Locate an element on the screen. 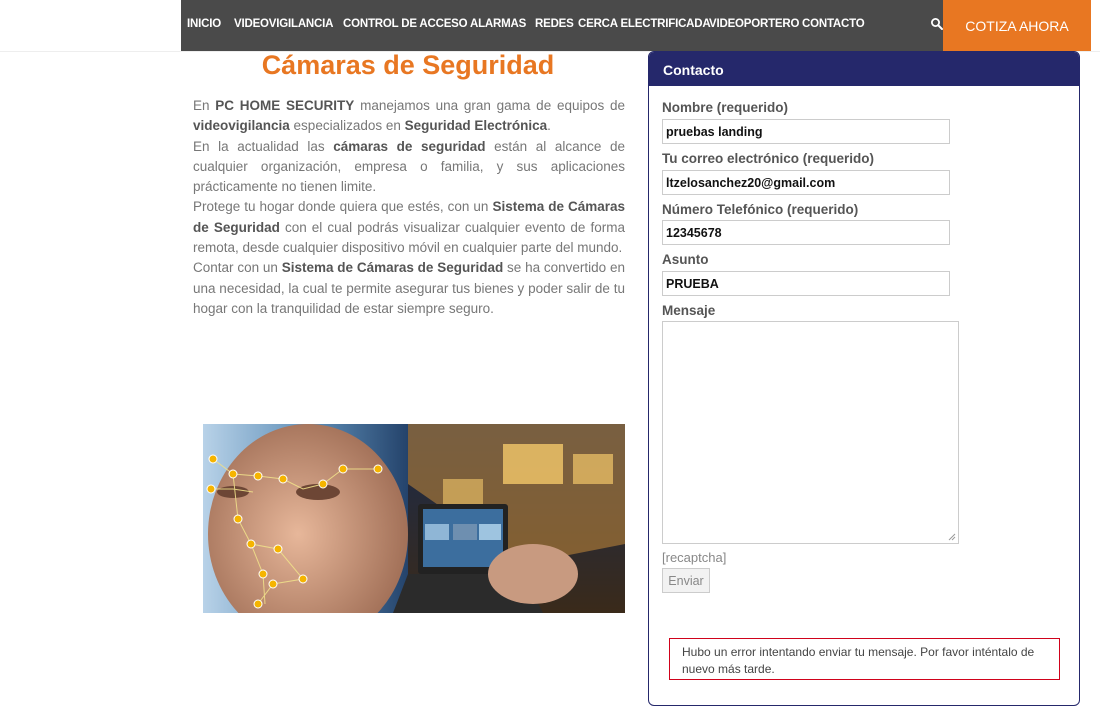 The height and width of the screenshot is (721, 1100). message-textarea is located at coordinates (810, 432).